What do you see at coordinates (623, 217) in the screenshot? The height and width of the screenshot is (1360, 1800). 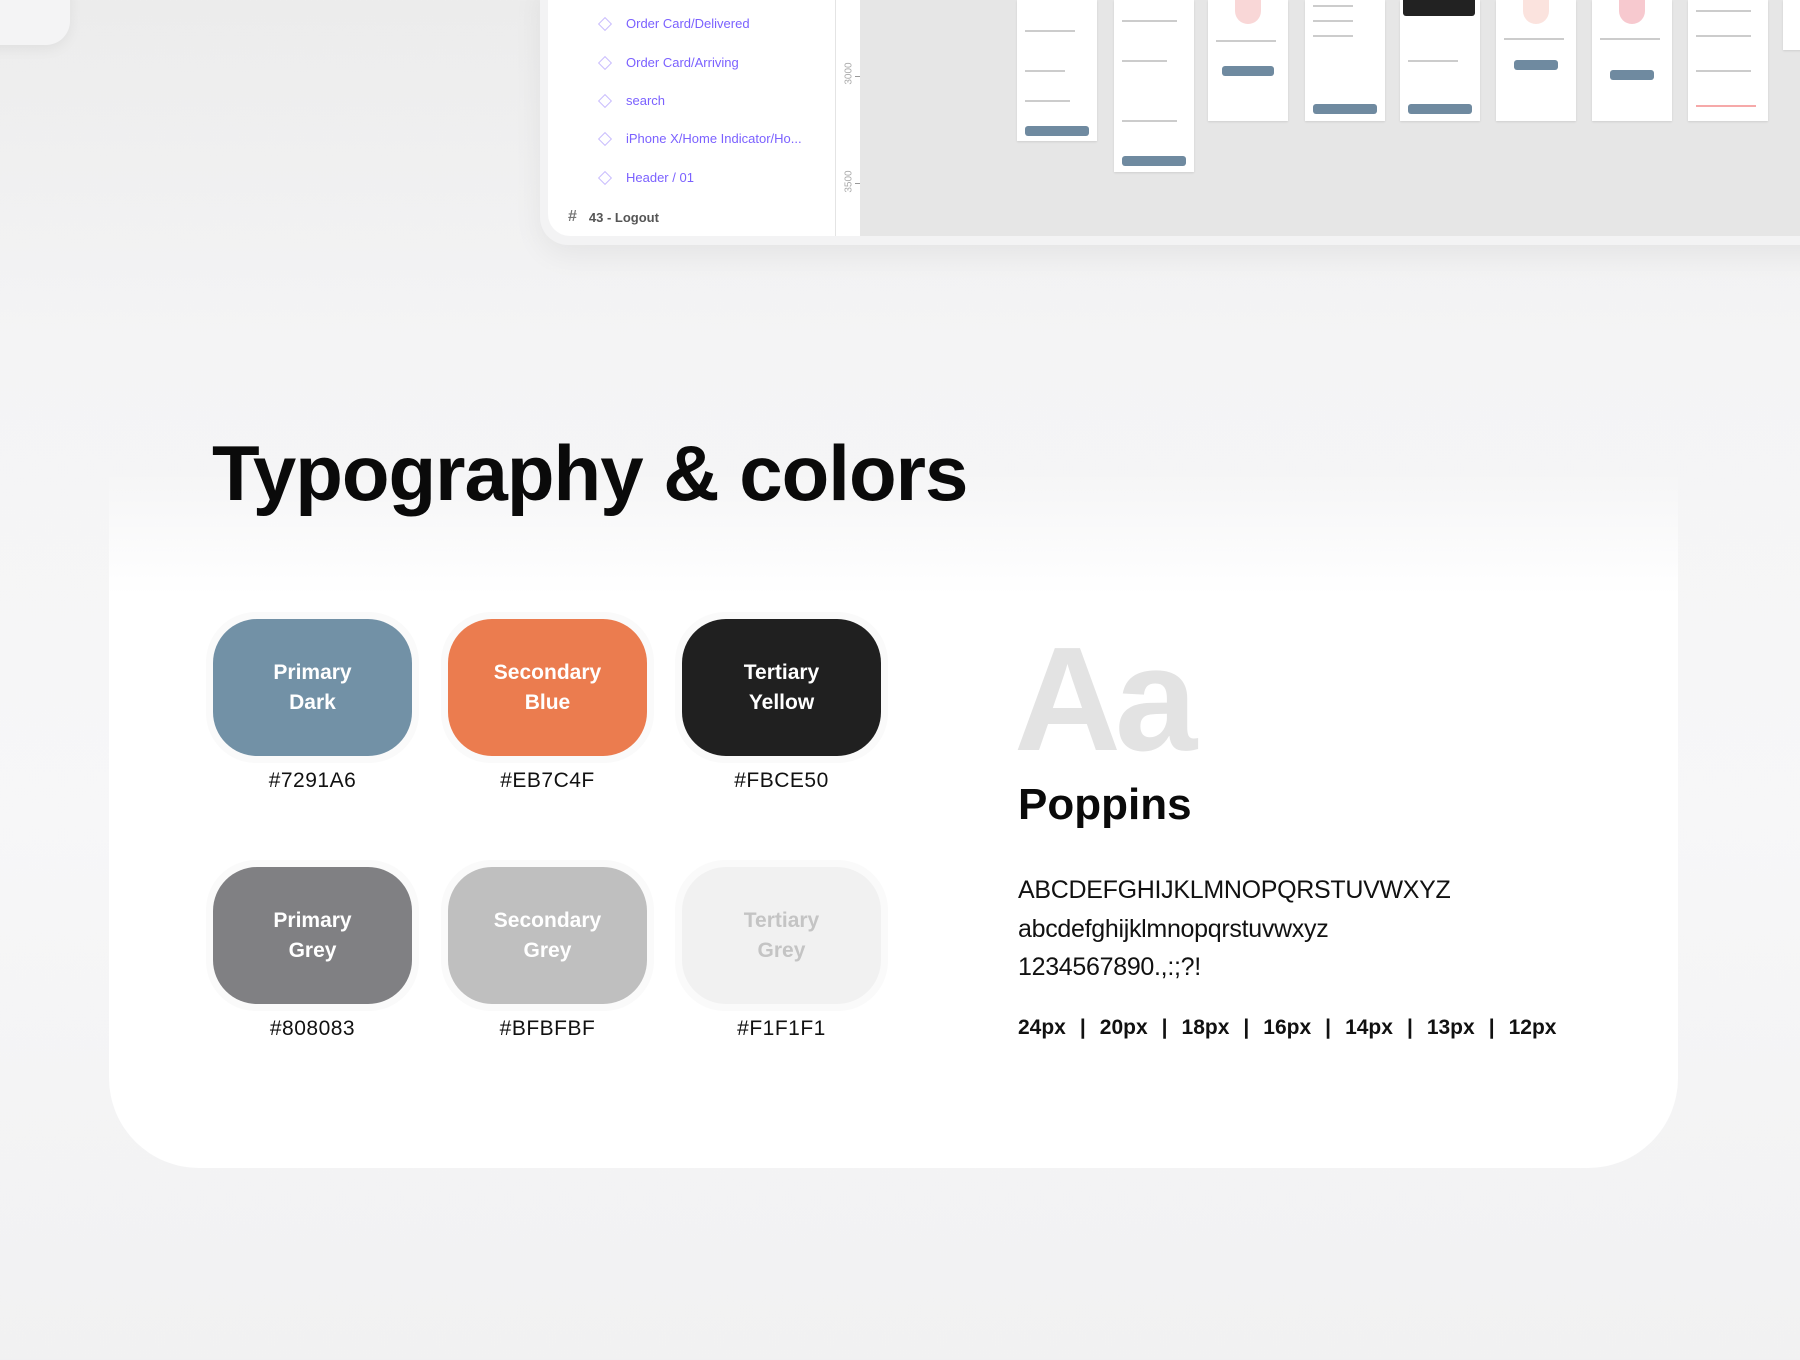 I see `frame-label: 43 - Logout` at bounding box center [623, 217].